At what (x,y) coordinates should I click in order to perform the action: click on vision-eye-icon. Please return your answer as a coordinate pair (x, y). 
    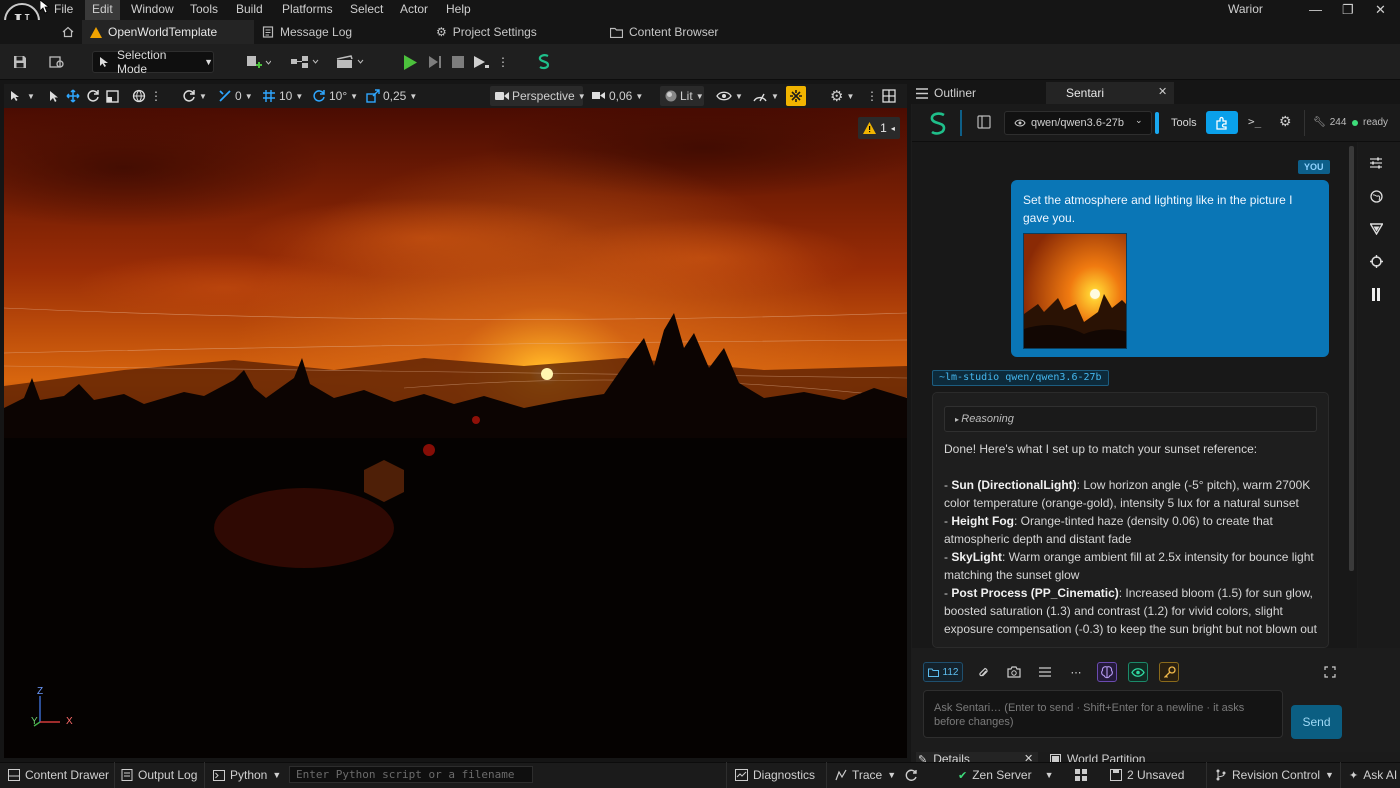
    Looking at the image, I should click on (1138, 672).